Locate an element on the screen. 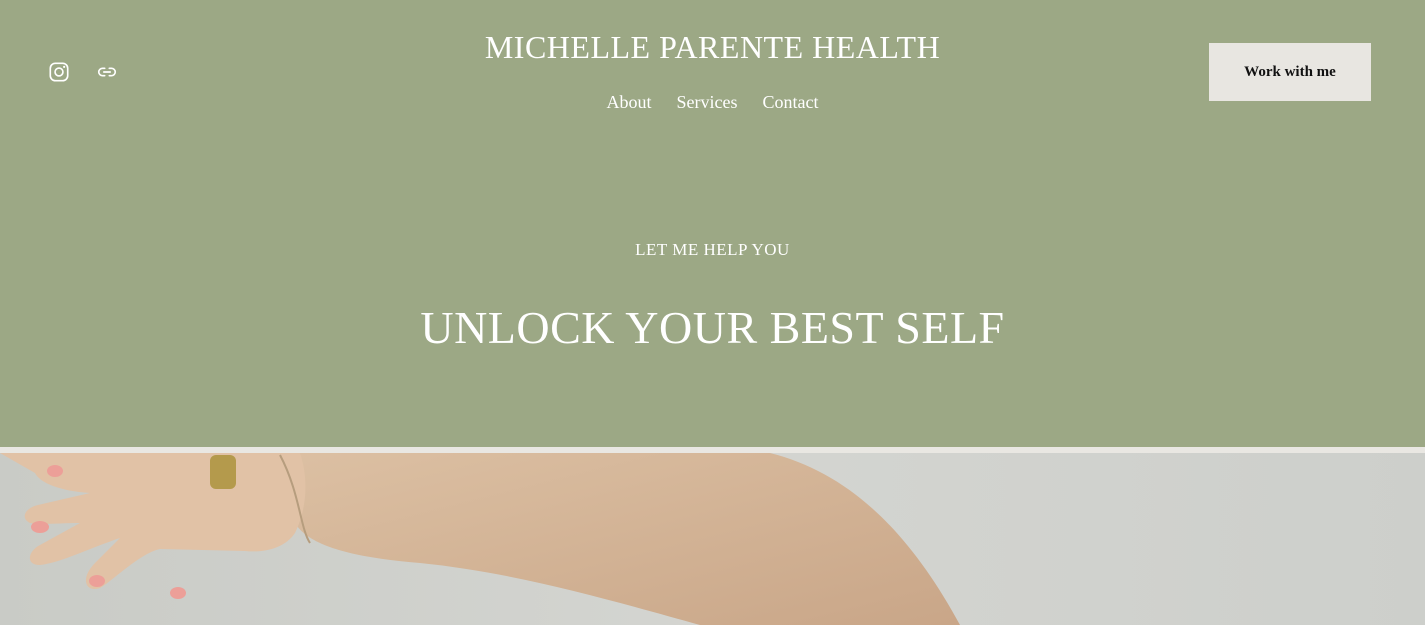  nav-item-services: Services is located at coordinates (707, 102).